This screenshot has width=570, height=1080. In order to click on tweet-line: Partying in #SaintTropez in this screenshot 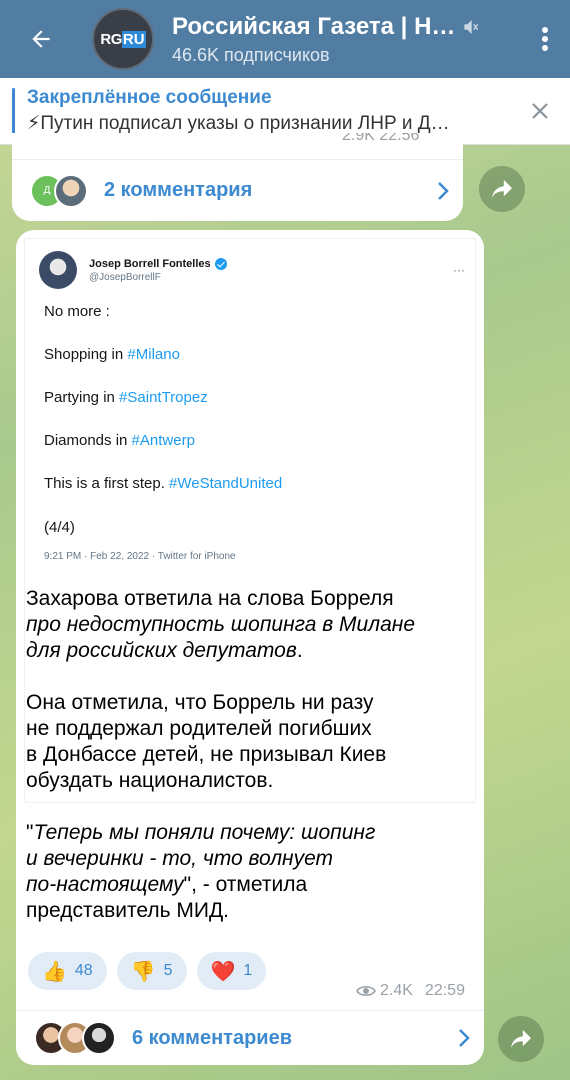, I will do `click(126, 397)`.